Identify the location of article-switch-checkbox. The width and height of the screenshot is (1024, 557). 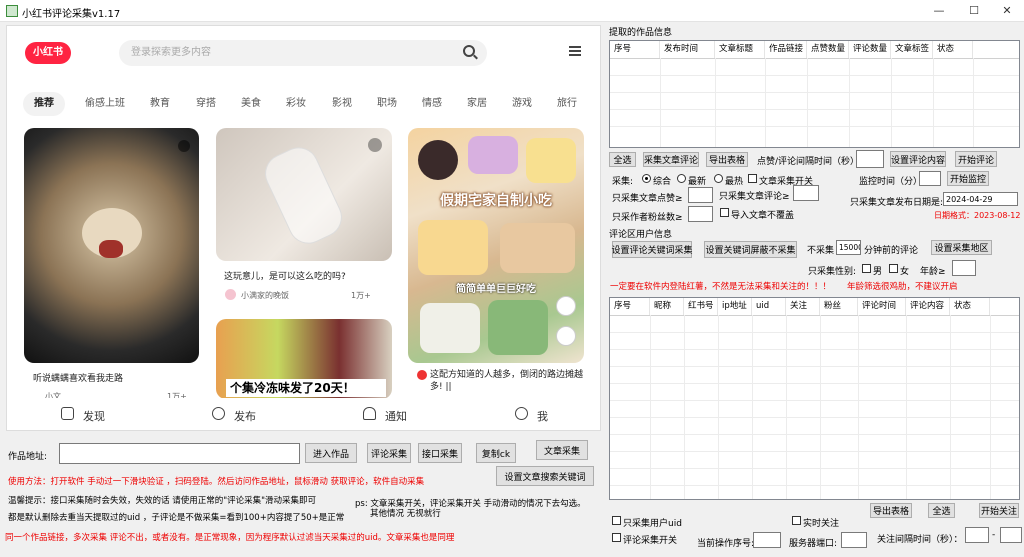
(752, 178).